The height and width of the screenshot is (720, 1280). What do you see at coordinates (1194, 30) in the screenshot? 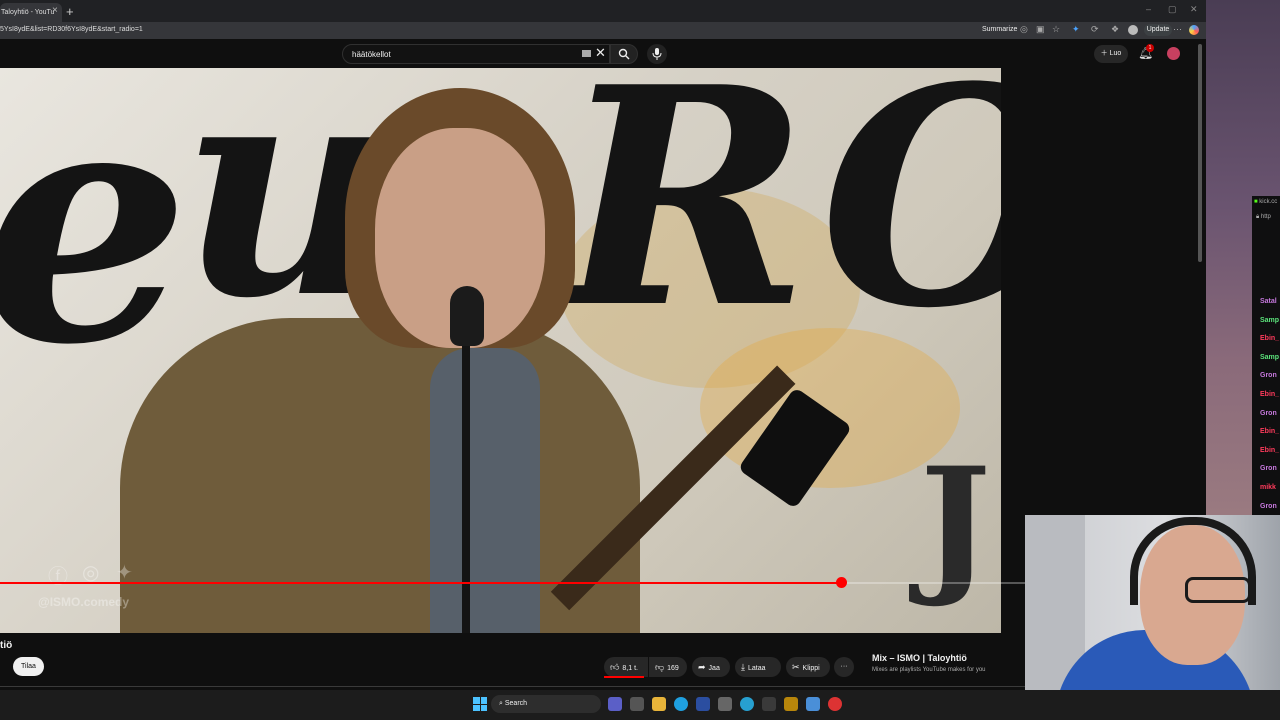
I see `copilot-icon` at bounding box center [1194, 30].